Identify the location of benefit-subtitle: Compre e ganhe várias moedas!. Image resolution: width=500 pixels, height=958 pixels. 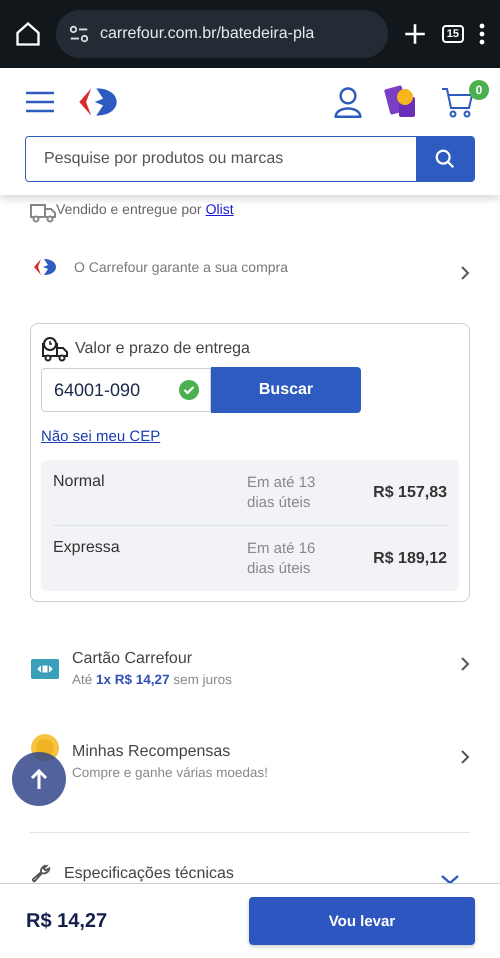
(170, 772).